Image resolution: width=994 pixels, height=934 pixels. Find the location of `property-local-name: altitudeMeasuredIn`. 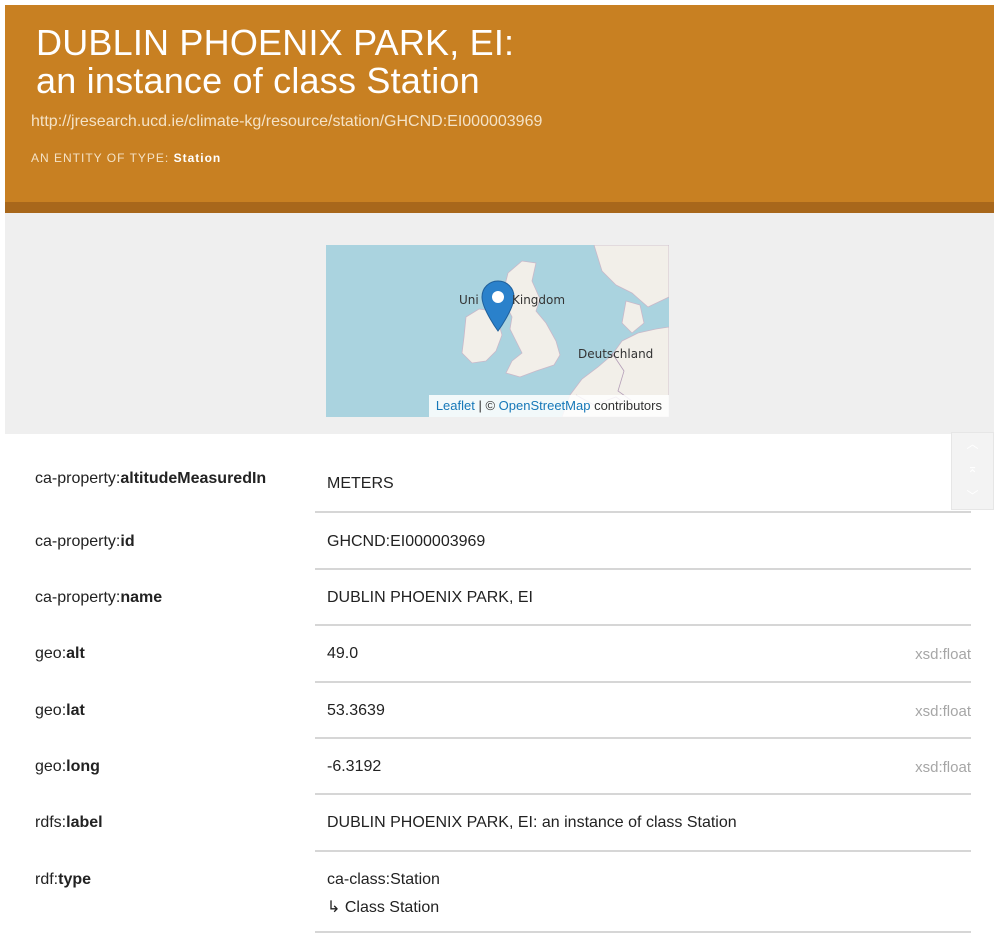

property-local-name: altitudeMeasuredIn is located at coordinates (193, 478).